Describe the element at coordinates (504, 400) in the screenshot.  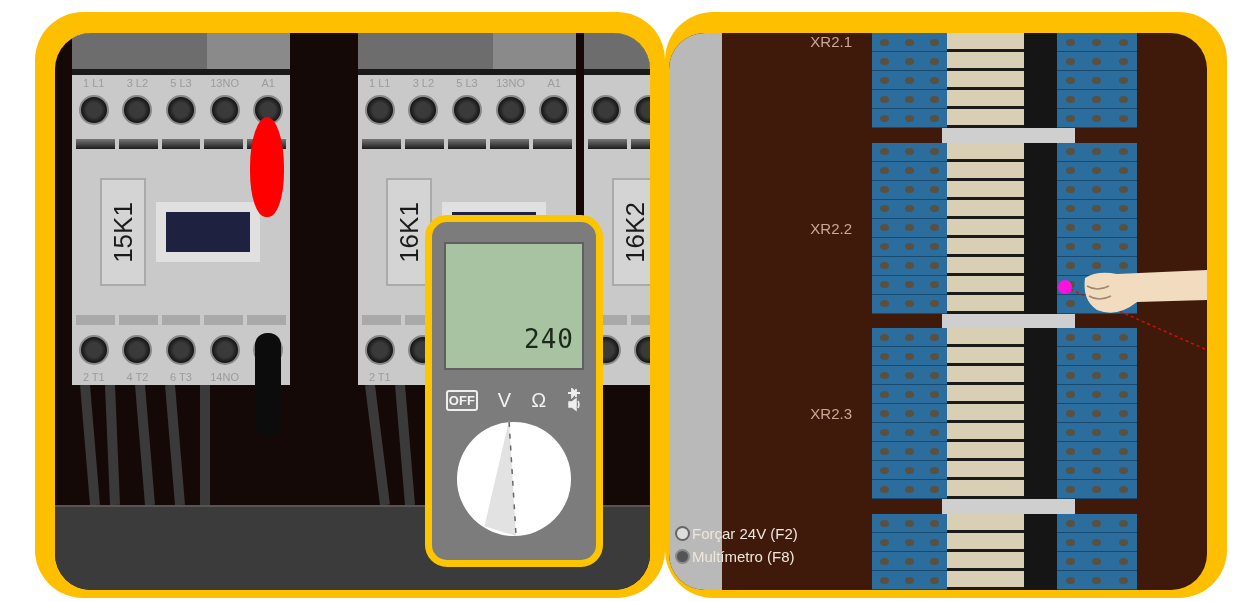
I see `mode-label: V` at that location.